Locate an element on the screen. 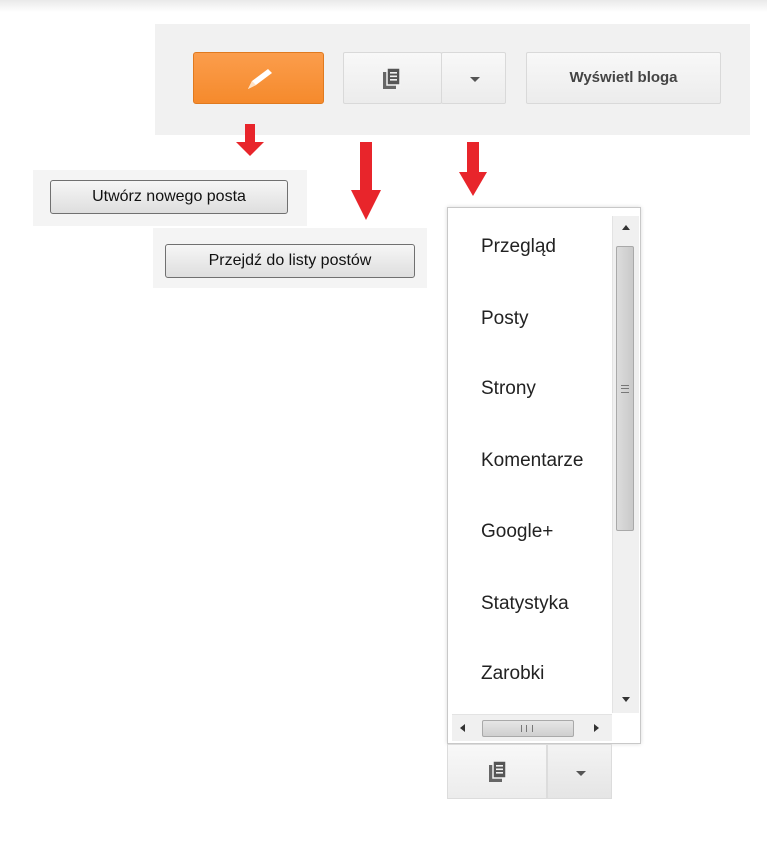 This screenshot has width=767, height=849. new-post-tooltip-area: Utwórz nowego posta is located at coordinates (170, 198).